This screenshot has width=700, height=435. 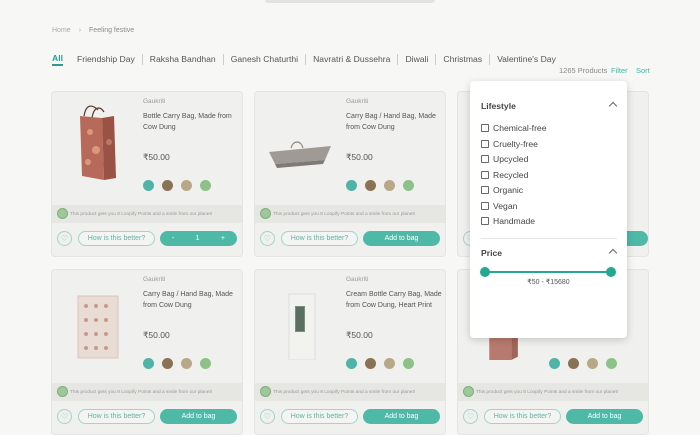 I want to click on breadcrumb: Home › Feeling festive, so click(x=93, y=30).